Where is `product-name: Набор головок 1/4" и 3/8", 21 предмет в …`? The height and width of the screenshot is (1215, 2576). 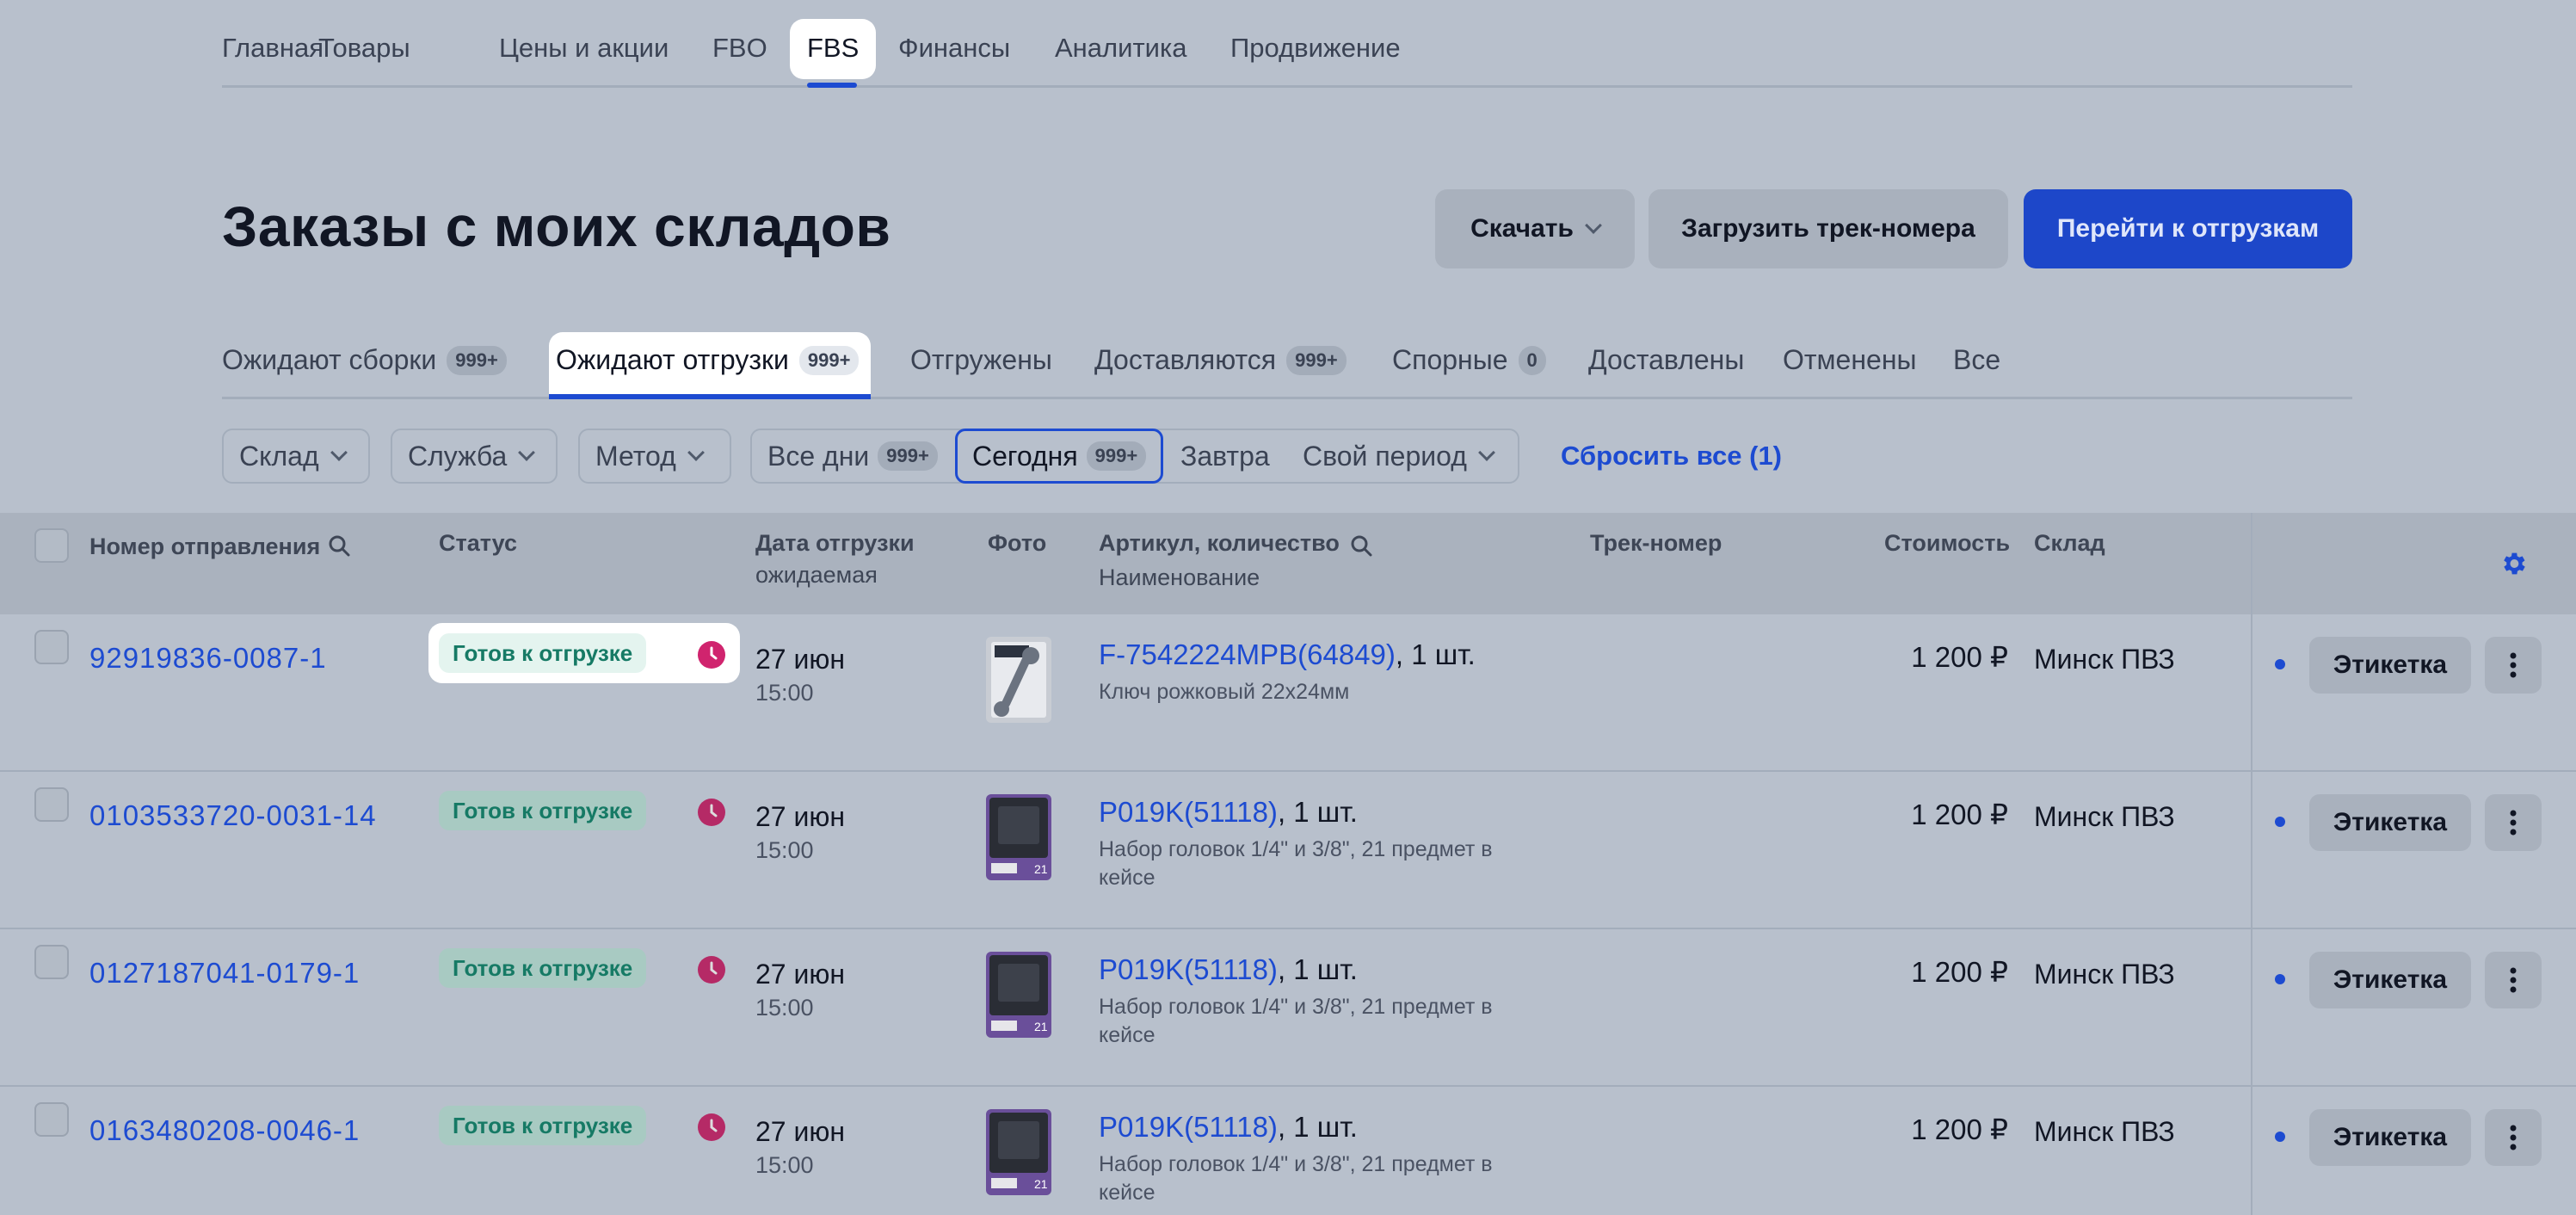
product-name: Набор головок 1/4" и 3/8", 21 предмет в … is located at coordinates (1296, 1021).